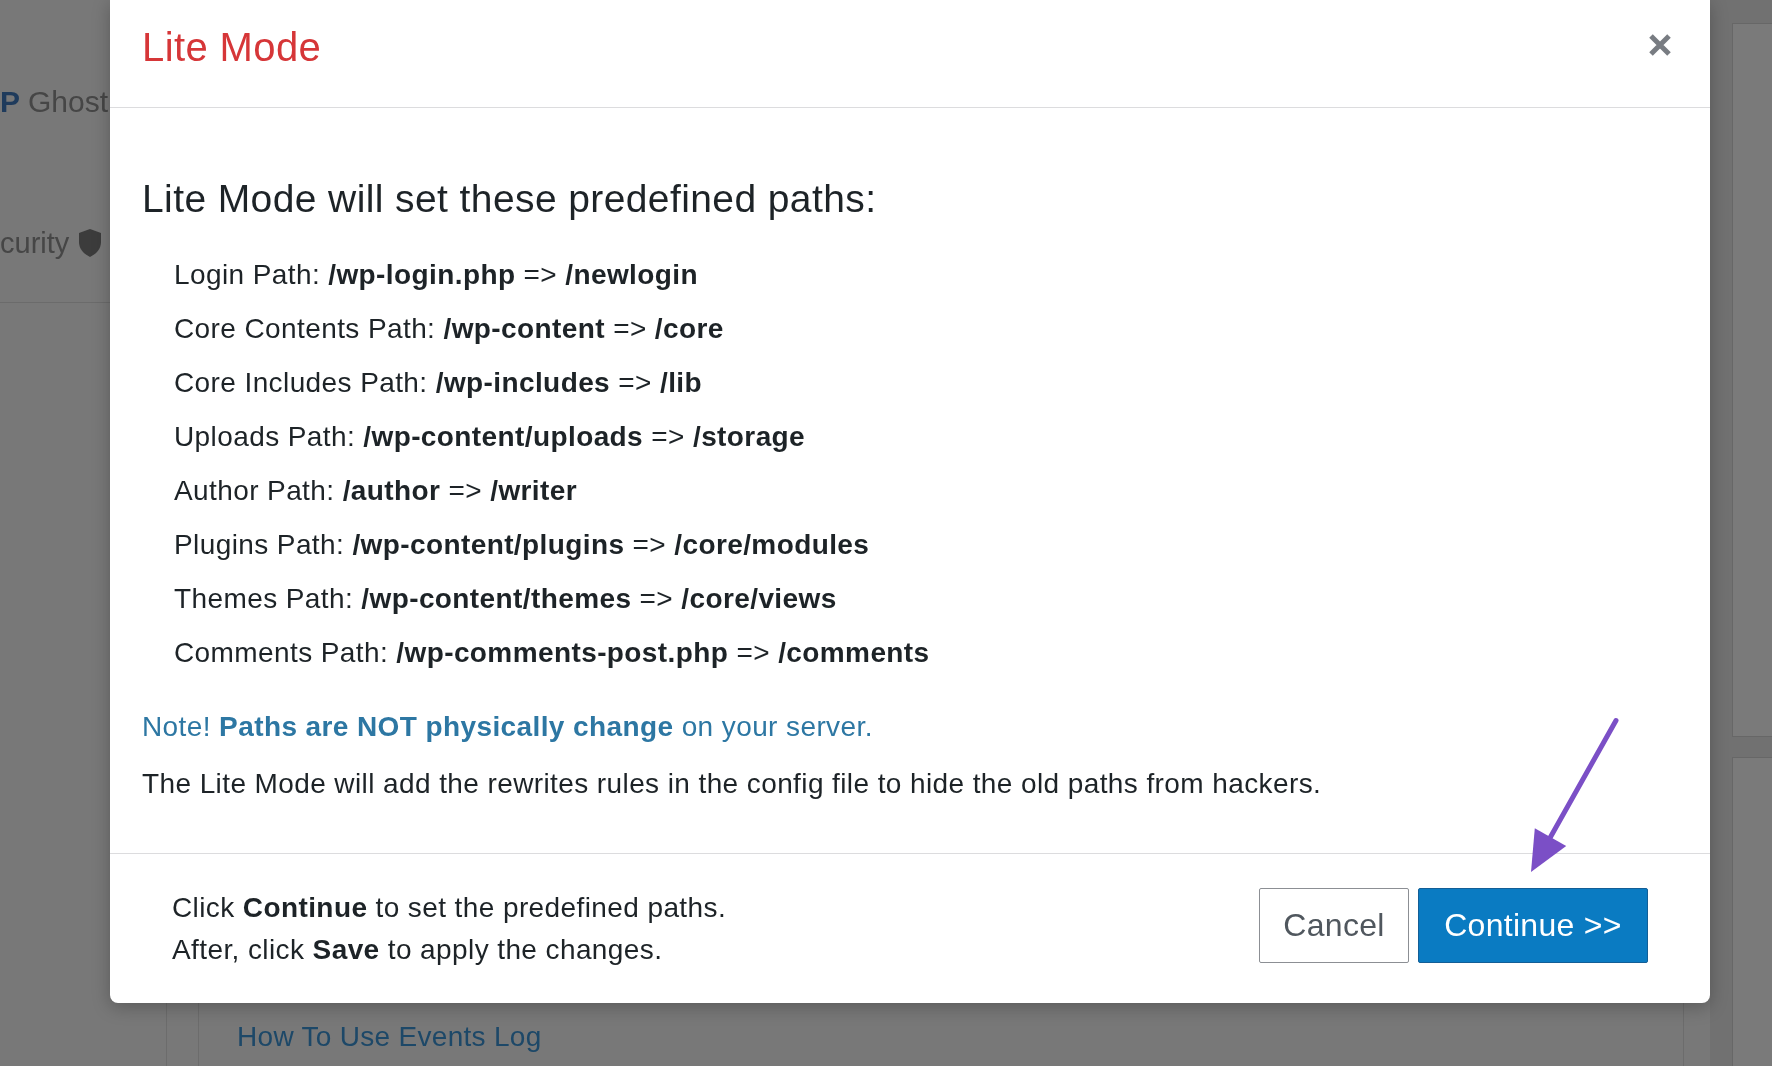 This screenshot has width=1772, height=1066. I want to click on brand-logo-letter: P, so click(10, 102).